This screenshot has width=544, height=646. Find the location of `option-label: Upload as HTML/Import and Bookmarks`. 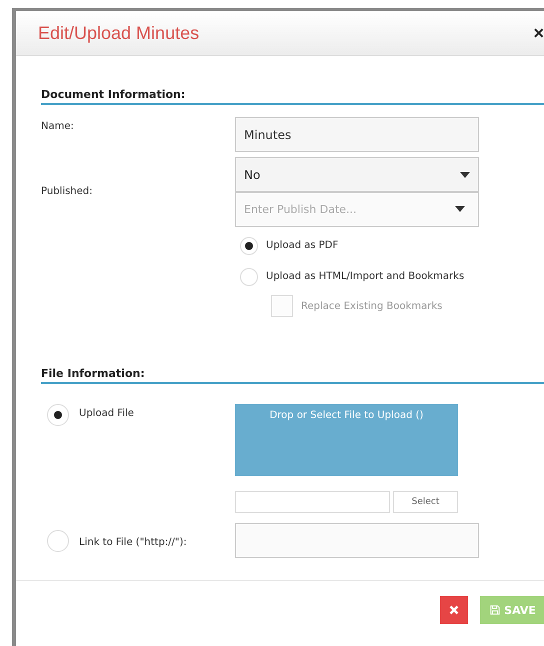

option-label: Upload as HTML/Import and Bookmarks is located at coordinates (365, 276).